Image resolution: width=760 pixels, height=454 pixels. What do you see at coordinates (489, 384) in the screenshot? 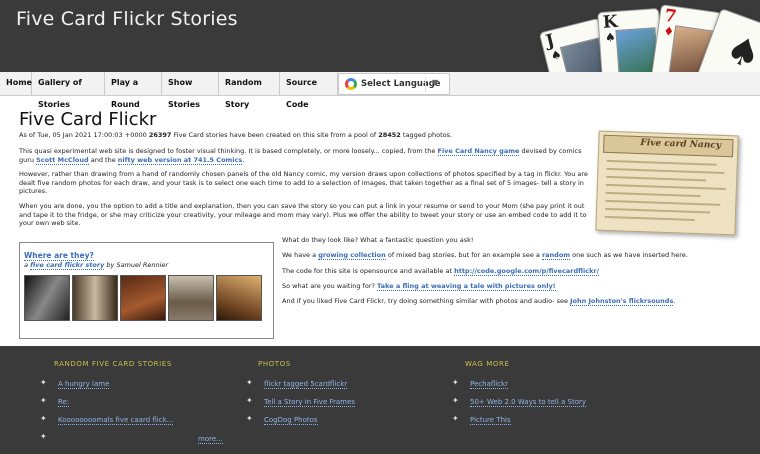
I see `footer-link-pechaflickr: Pechaflickr` at bounding box center [489, 384].